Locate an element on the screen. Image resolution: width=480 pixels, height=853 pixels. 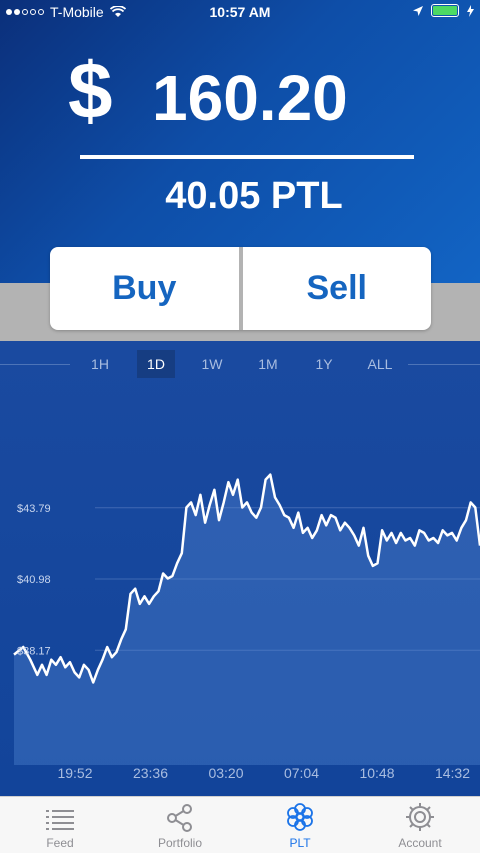
tab-feed: Feed is located at coordinates (60, 825).